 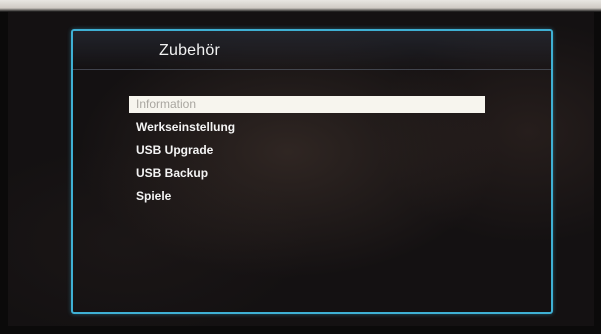 I want to click on menu-item-information: Information, so click(x=307, y=104).